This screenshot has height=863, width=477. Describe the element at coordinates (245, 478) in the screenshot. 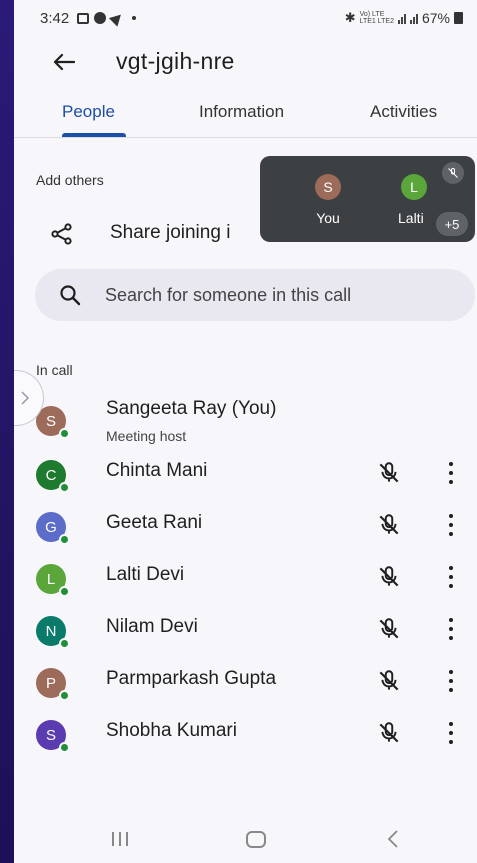

I see `participant-row: C Chinta Mani` at that location.